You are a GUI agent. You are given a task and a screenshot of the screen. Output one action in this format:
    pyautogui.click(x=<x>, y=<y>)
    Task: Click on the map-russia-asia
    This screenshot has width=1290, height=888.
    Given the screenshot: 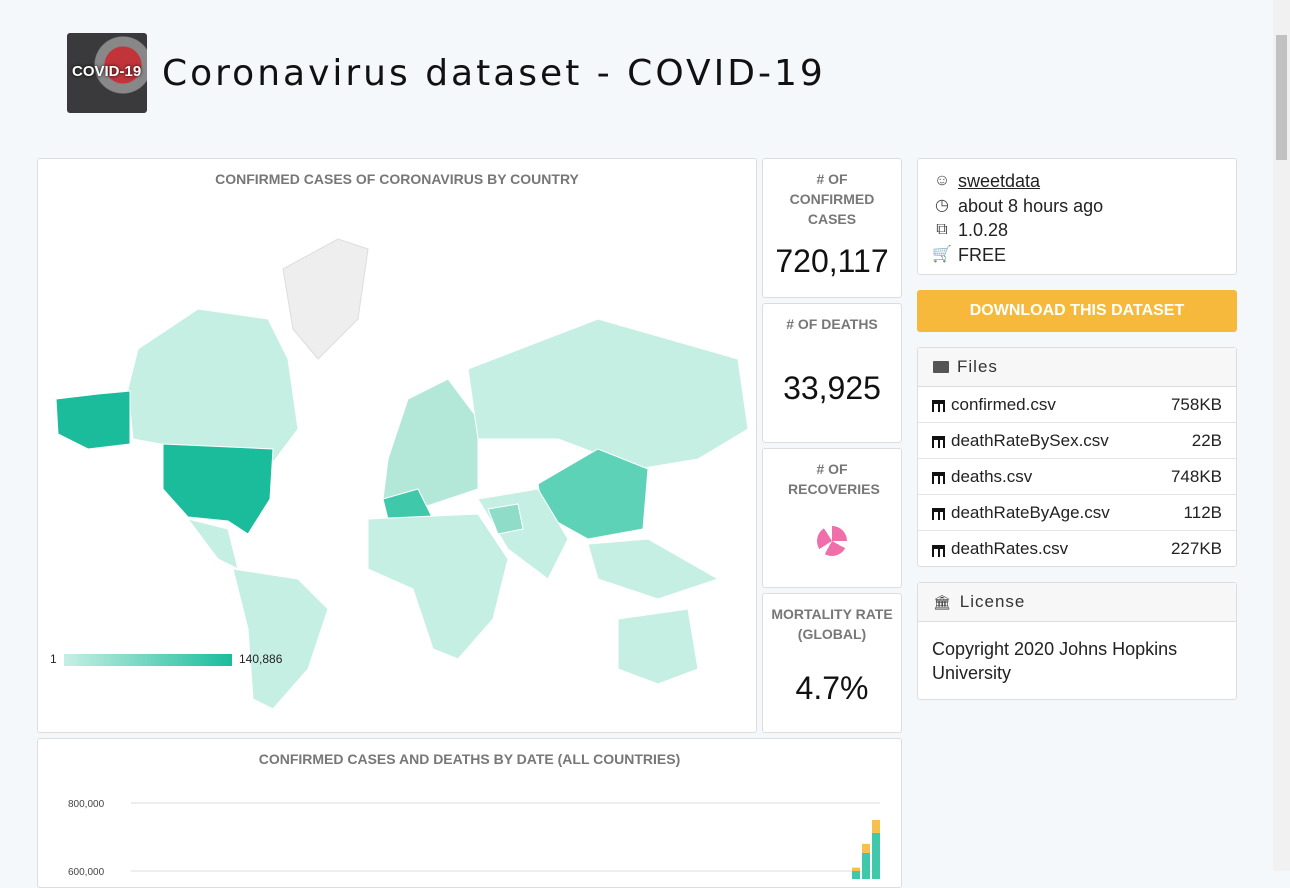 What is the action you would take?
    pyautogui.click(x=608, y=394)
    